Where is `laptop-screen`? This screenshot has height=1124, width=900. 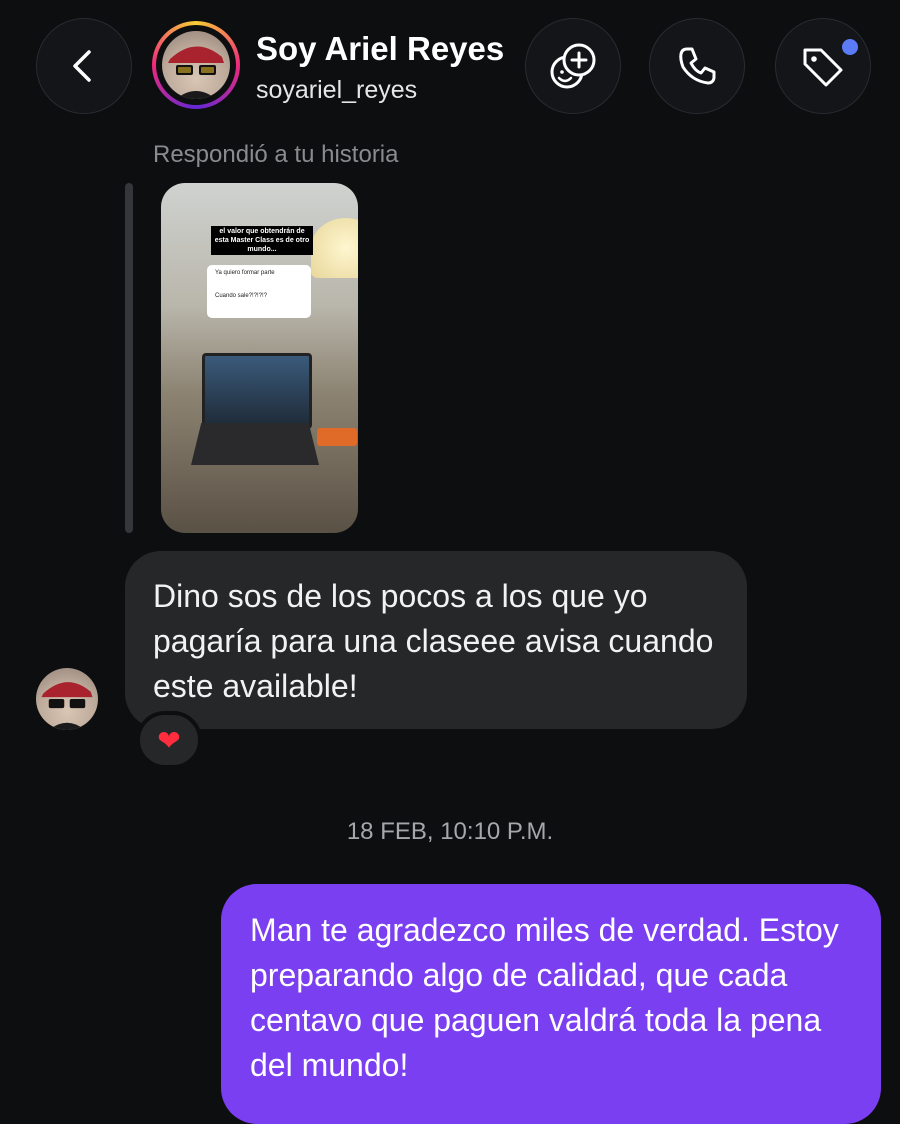 laptop-screen is located at coordinates (257, 391).